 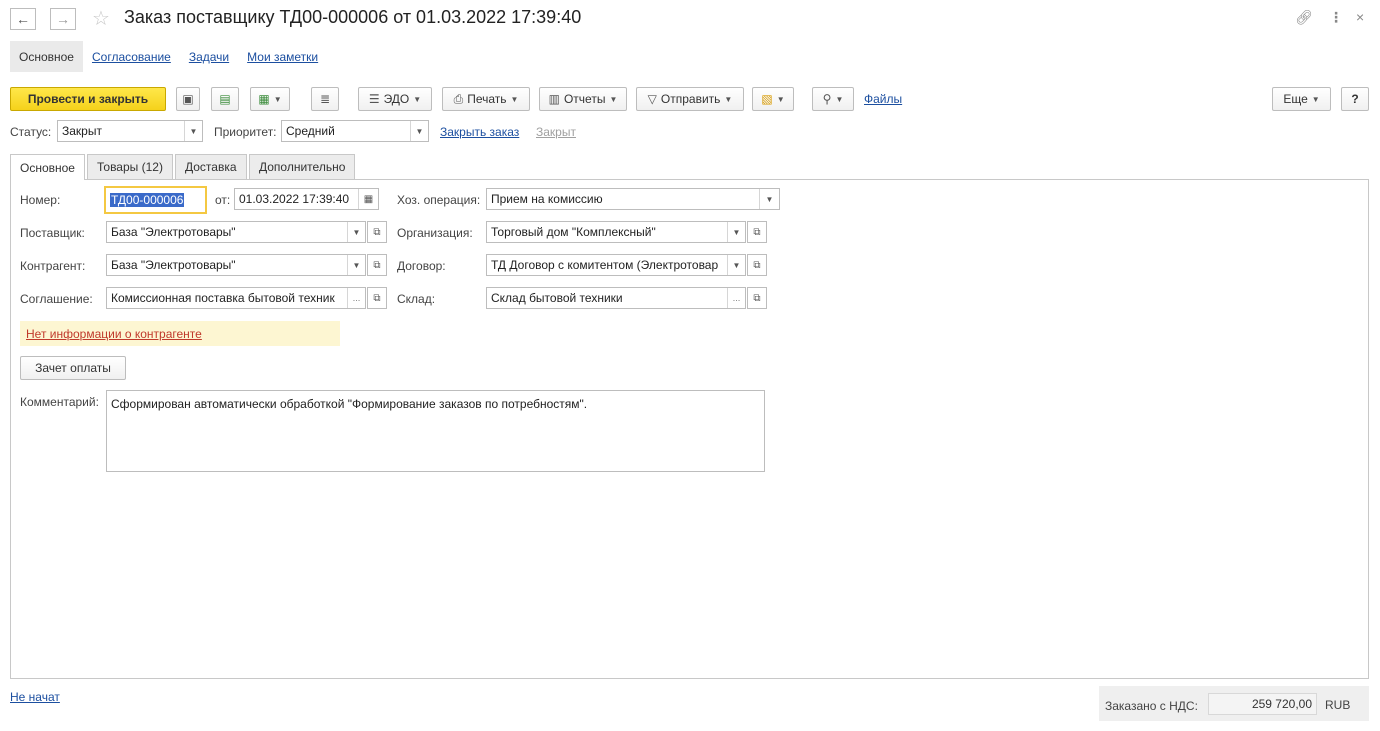 I want to click on document-structure-icon: ≣, so click(x=325, y=99).